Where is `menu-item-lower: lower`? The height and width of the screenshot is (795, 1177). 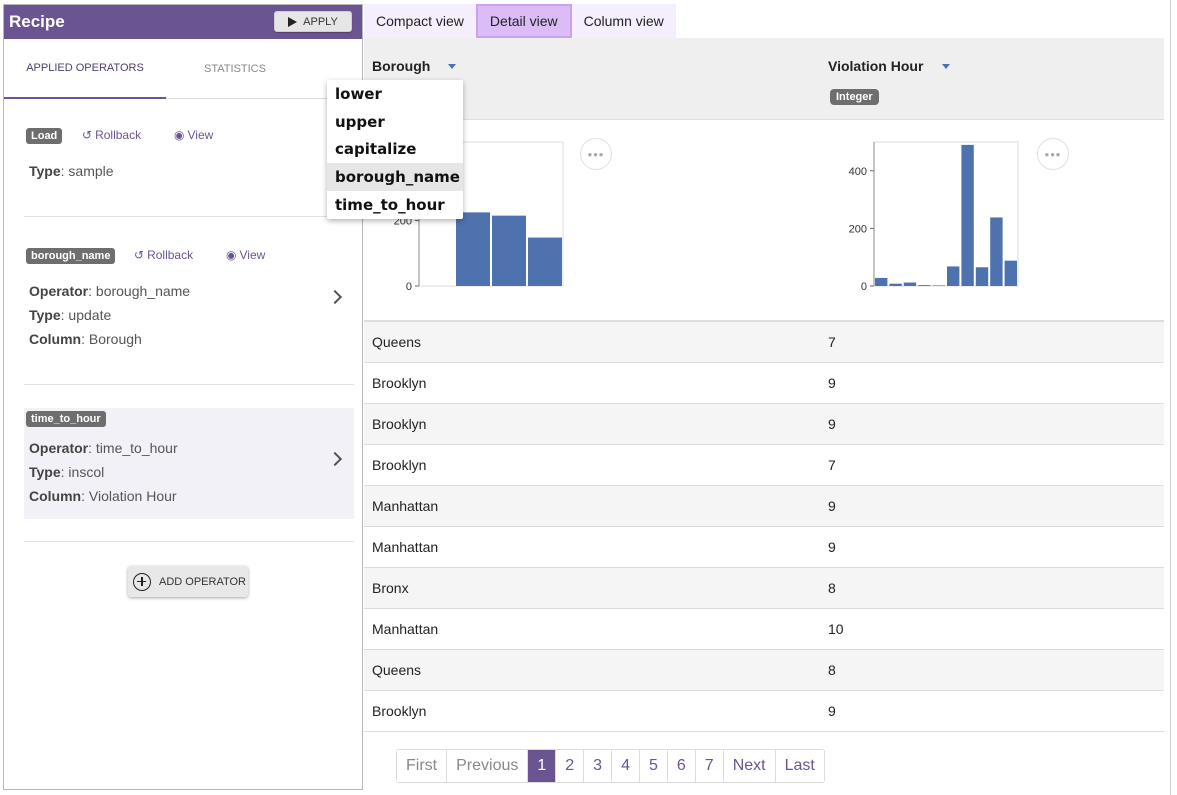
menu-item-lower: lower is located at coordinates (395, 94).